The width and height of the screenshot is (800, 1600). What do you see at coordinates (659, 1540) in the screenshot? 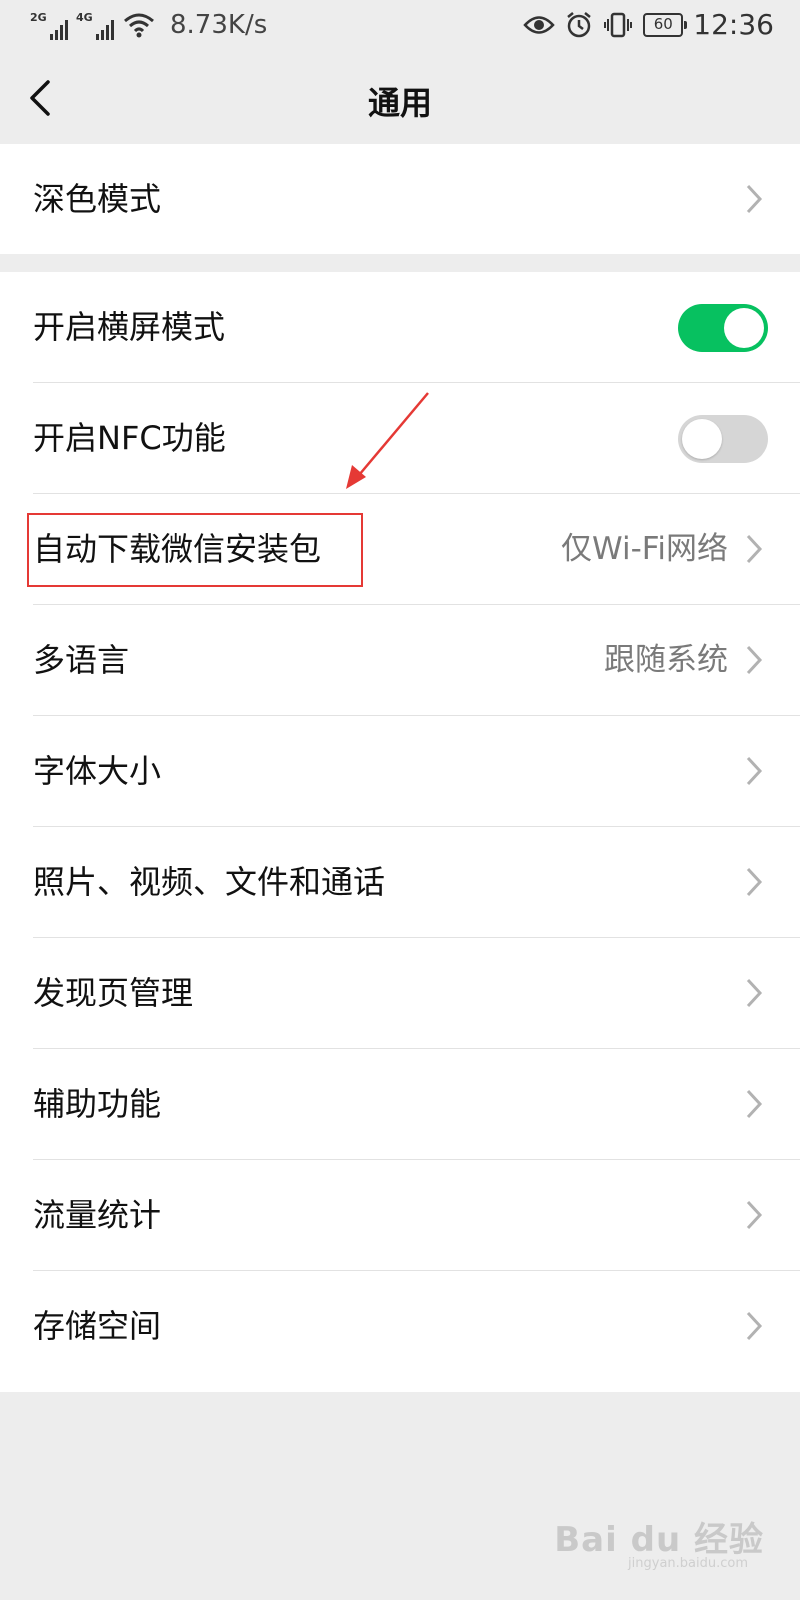
I see `watermark-logo: Bai du 经验` at bounding box center [659, 1540].